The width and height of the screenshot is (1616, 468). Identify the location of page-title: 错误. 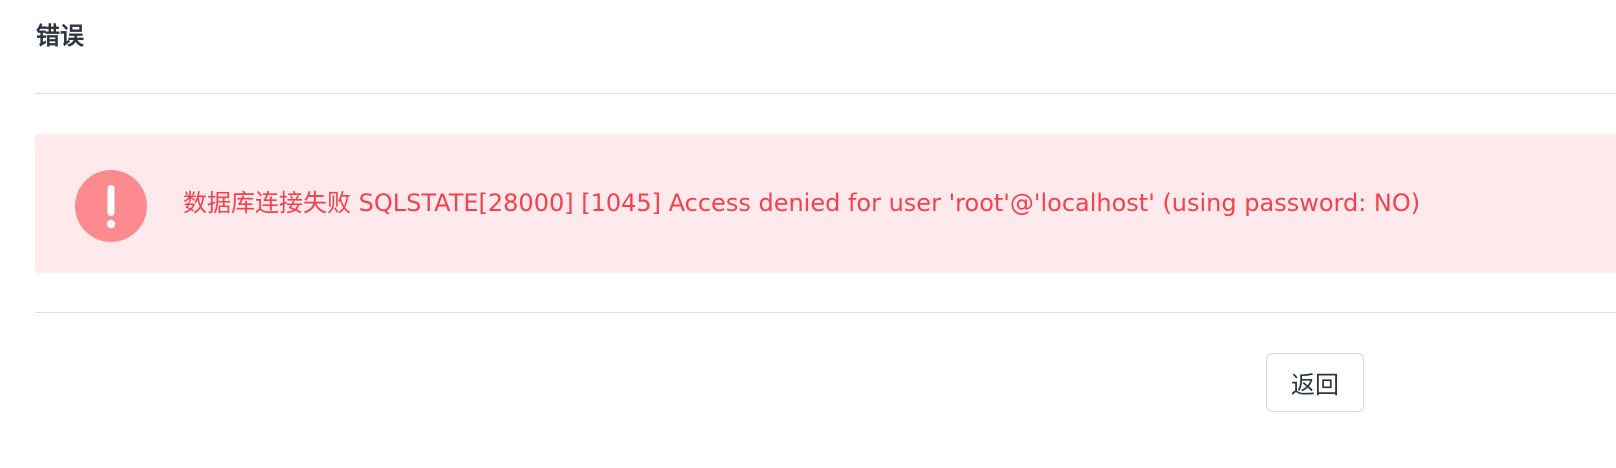
(60, 36).